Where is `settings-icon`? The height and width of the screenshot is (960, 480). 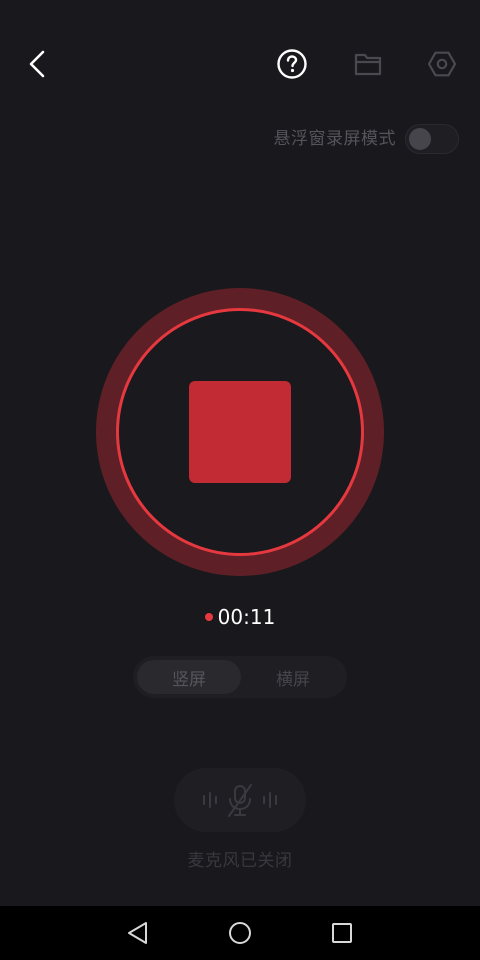 settings-icon is located at coordinates (442, 64).